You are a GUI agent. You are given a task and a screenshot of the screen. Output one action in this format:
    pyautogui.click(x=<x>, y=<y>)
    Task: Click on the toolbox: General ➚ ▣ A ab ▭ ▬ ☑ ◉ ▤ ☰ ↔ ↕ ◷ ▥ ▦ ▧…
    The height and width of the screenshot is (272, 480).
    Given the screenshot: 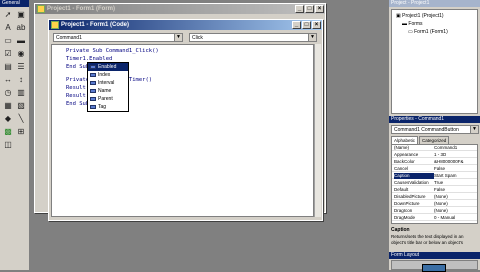 What is the action you would take?
    pyautogui.click(x=15, y=135)
    